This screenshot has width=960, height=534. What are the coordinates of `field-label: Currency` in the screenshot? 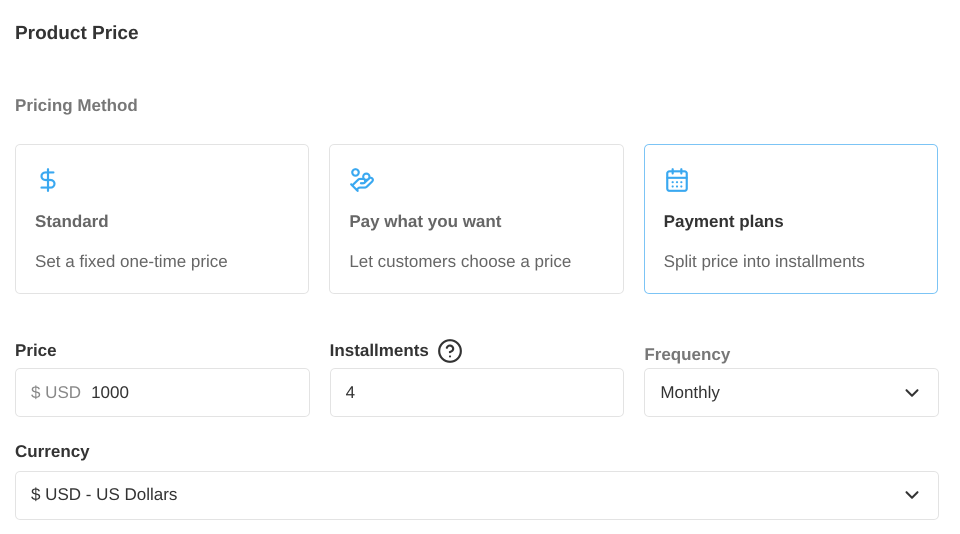 It's located at (52, 452).